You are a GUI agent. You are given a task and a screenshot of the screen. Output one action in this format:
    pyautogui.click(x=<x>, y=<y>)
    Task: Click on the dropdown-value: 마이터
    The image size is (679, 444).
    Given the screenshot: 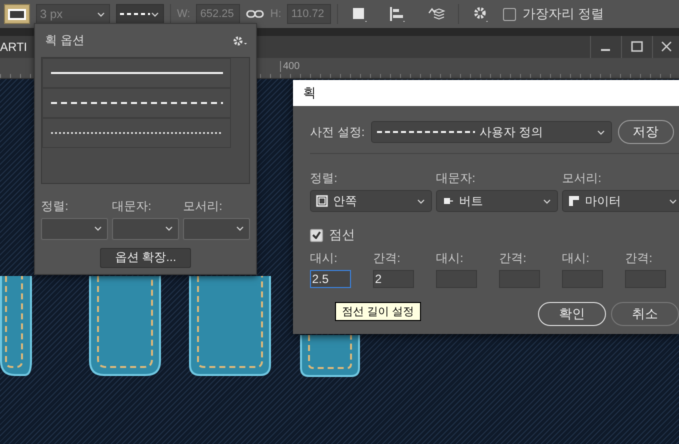 What is the action you would take?
    pyautogui.click(x=603, y=201)
    